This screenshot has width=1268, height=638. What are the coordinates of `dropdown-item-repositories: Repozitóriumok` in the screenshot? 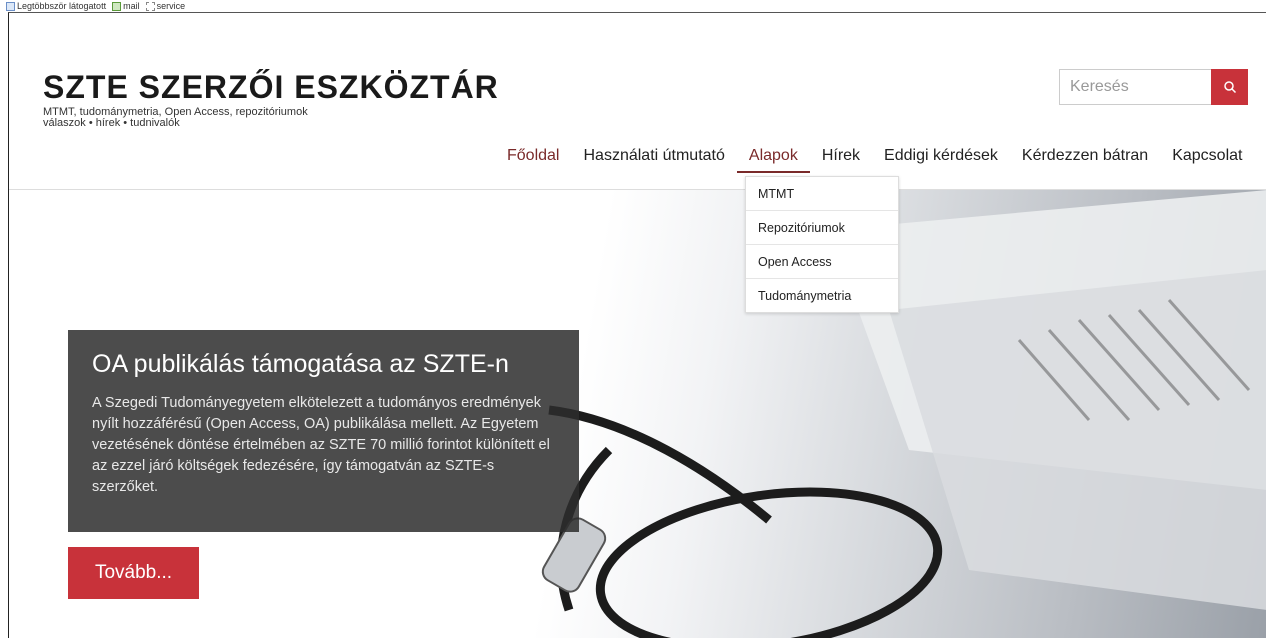 It's located at (822, 228).